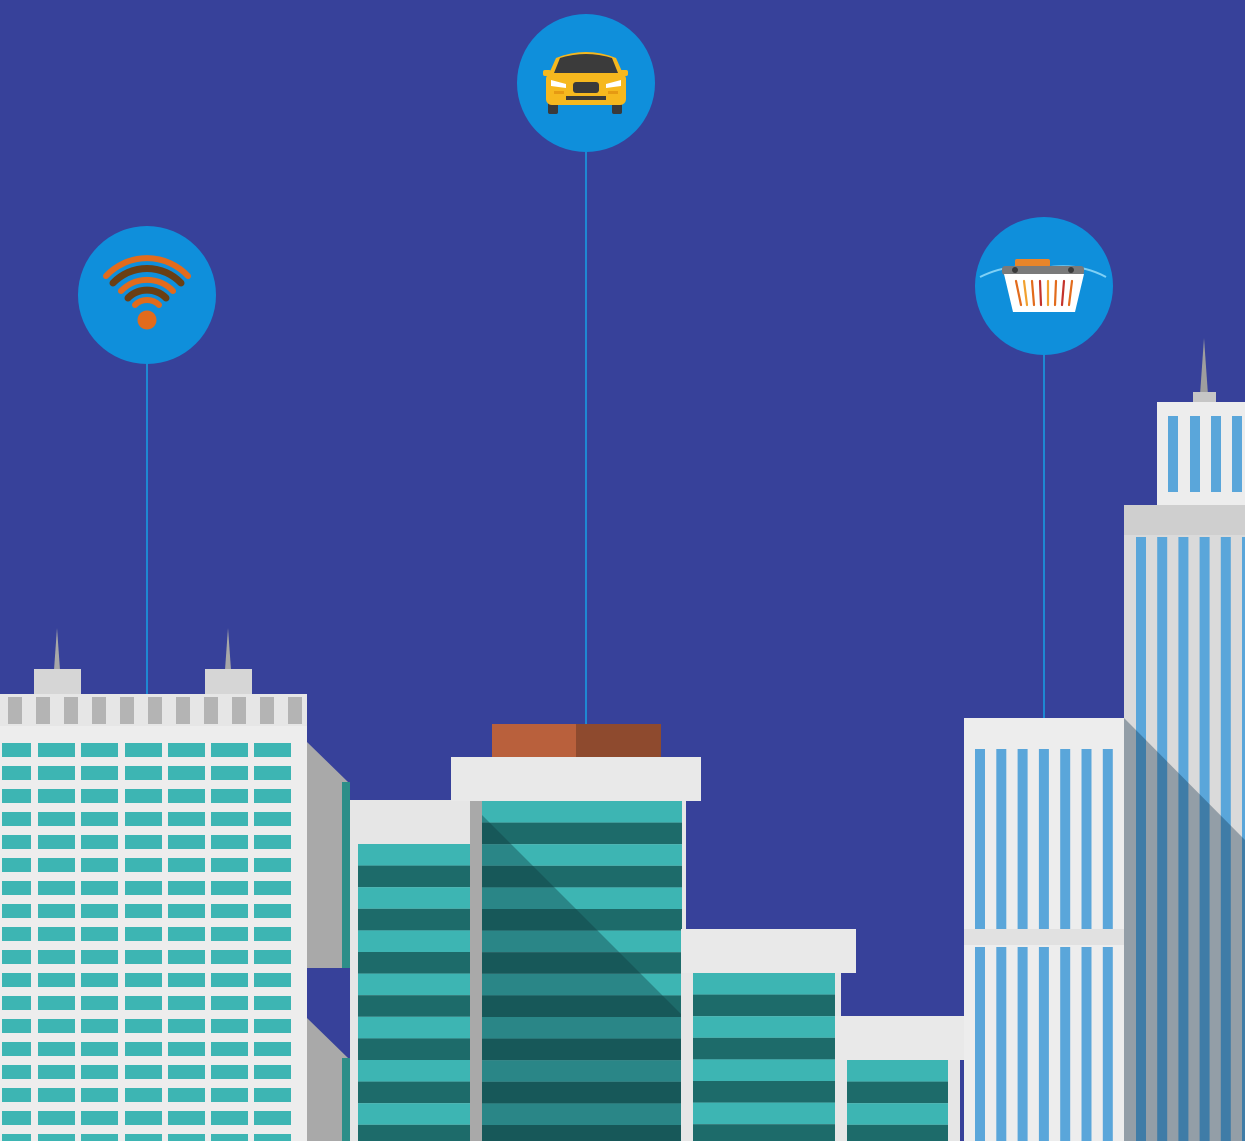 This screenshot has width=1245, height=1141. Describe the element at coordinates (1184, 520) in the screenshot. I see `tall-shoulder` at that location.